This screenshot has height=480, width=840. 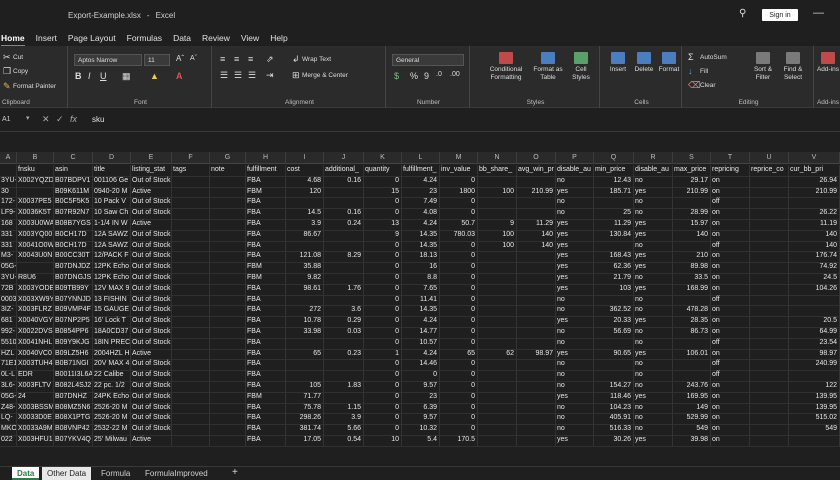 I want to click on fill-button: Fill, so click(x=704, y=71).